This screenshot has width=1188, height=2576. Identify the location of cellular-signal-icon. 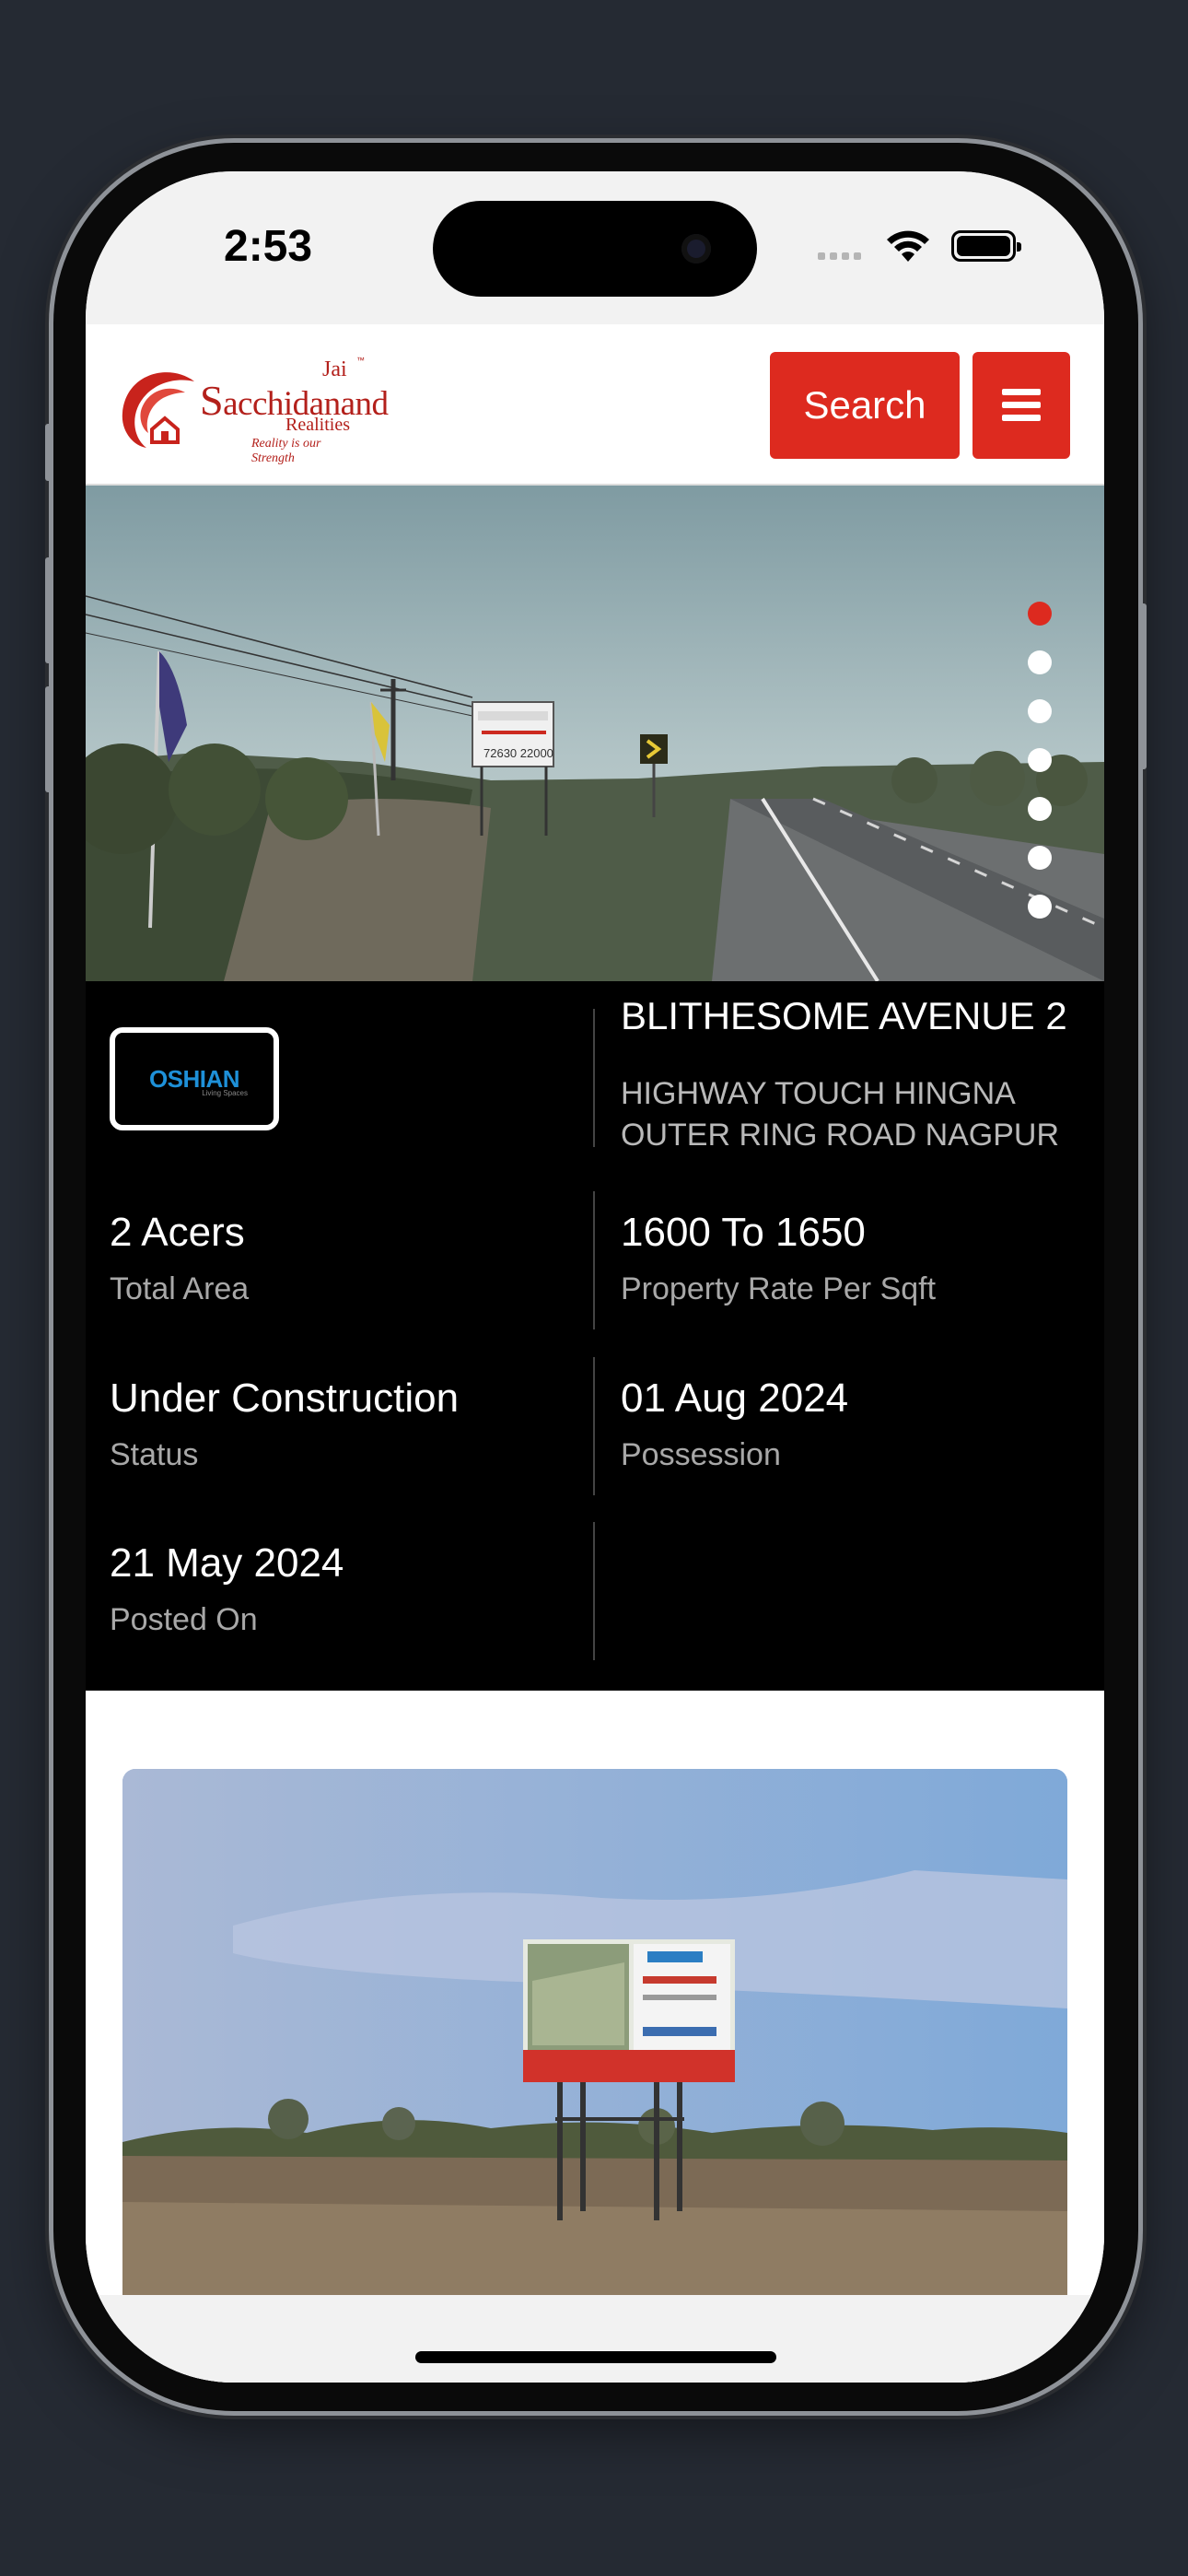
(839, 256).